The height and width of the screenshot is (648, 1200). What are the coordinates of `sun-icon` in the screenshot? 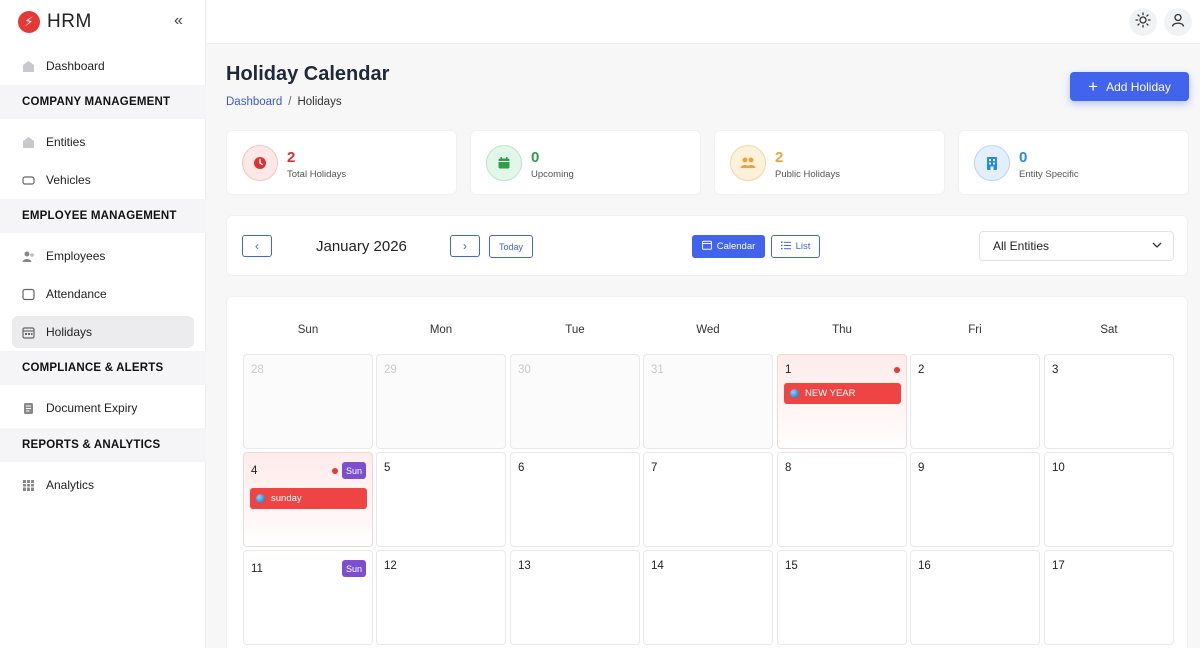 It's located at (1143, 22).